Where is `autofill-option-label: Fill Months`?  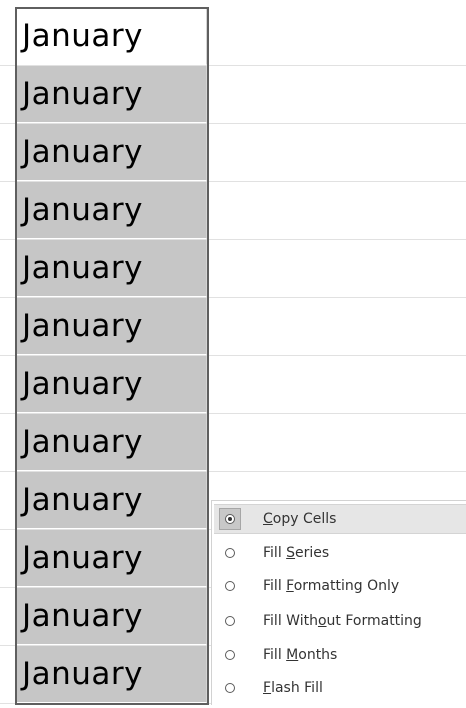
autofill-option-label: Fill Months is located at coordinates (300, 655).